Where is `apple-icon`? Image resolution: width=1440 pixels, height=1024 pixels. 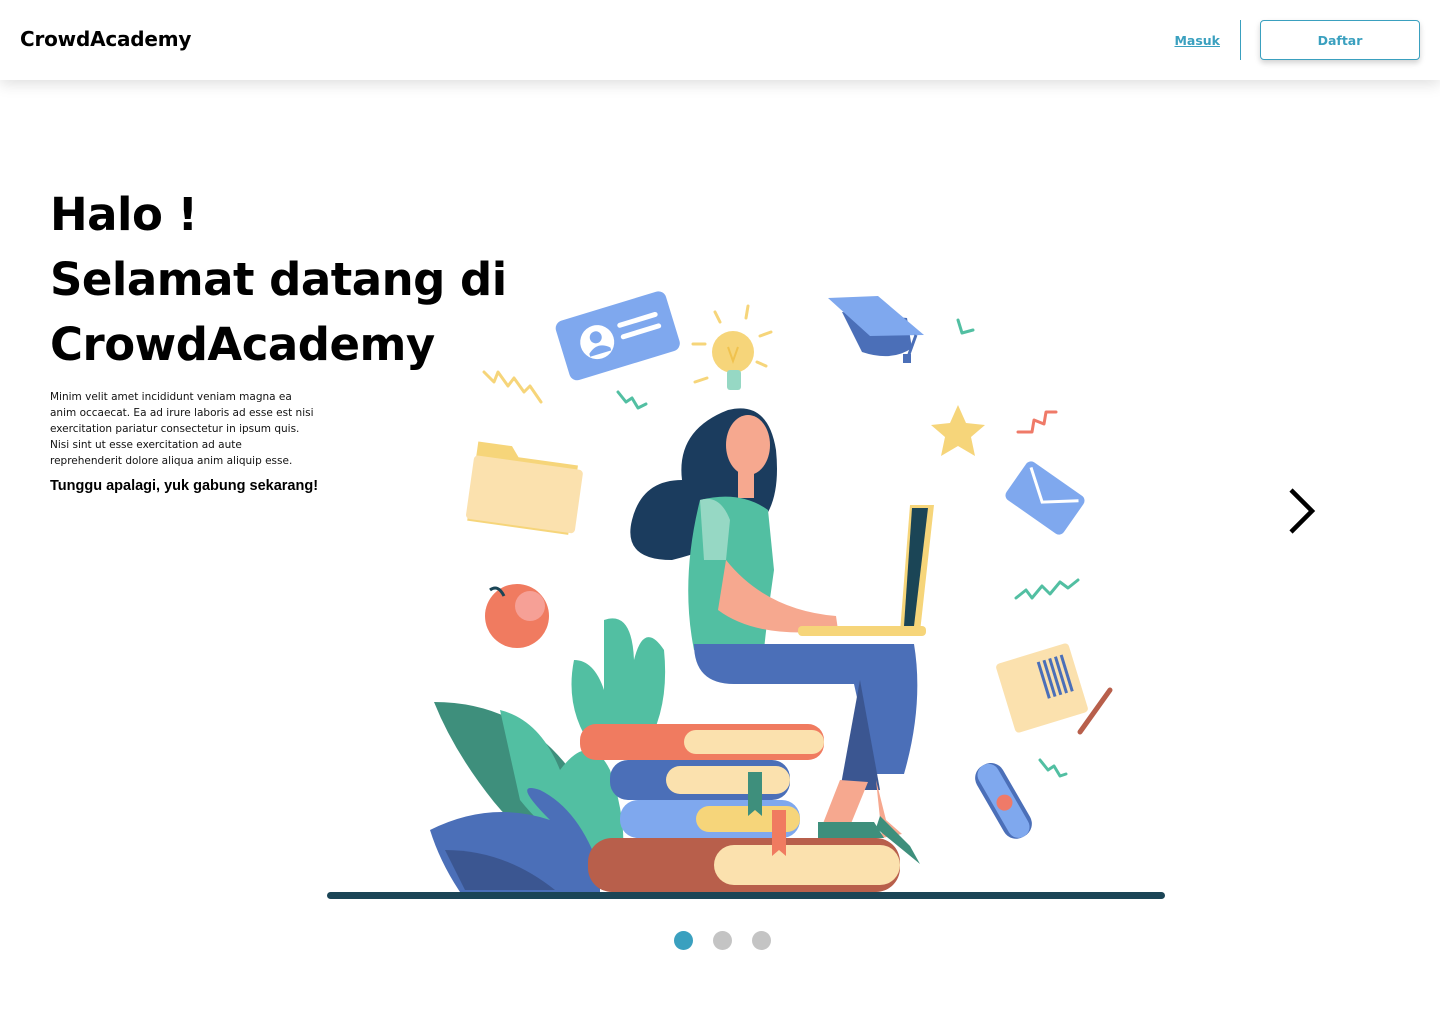
apple-icon is located at coordinates (517, 616).